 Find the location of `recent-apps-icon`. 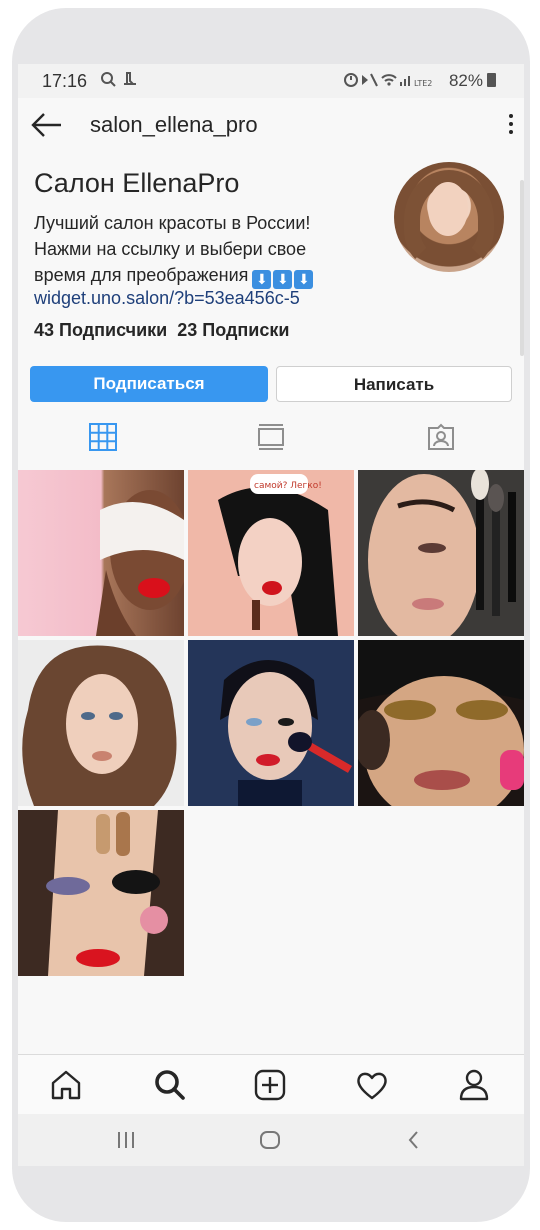

recent-apps-icon is located at coordinates (126, 1140).